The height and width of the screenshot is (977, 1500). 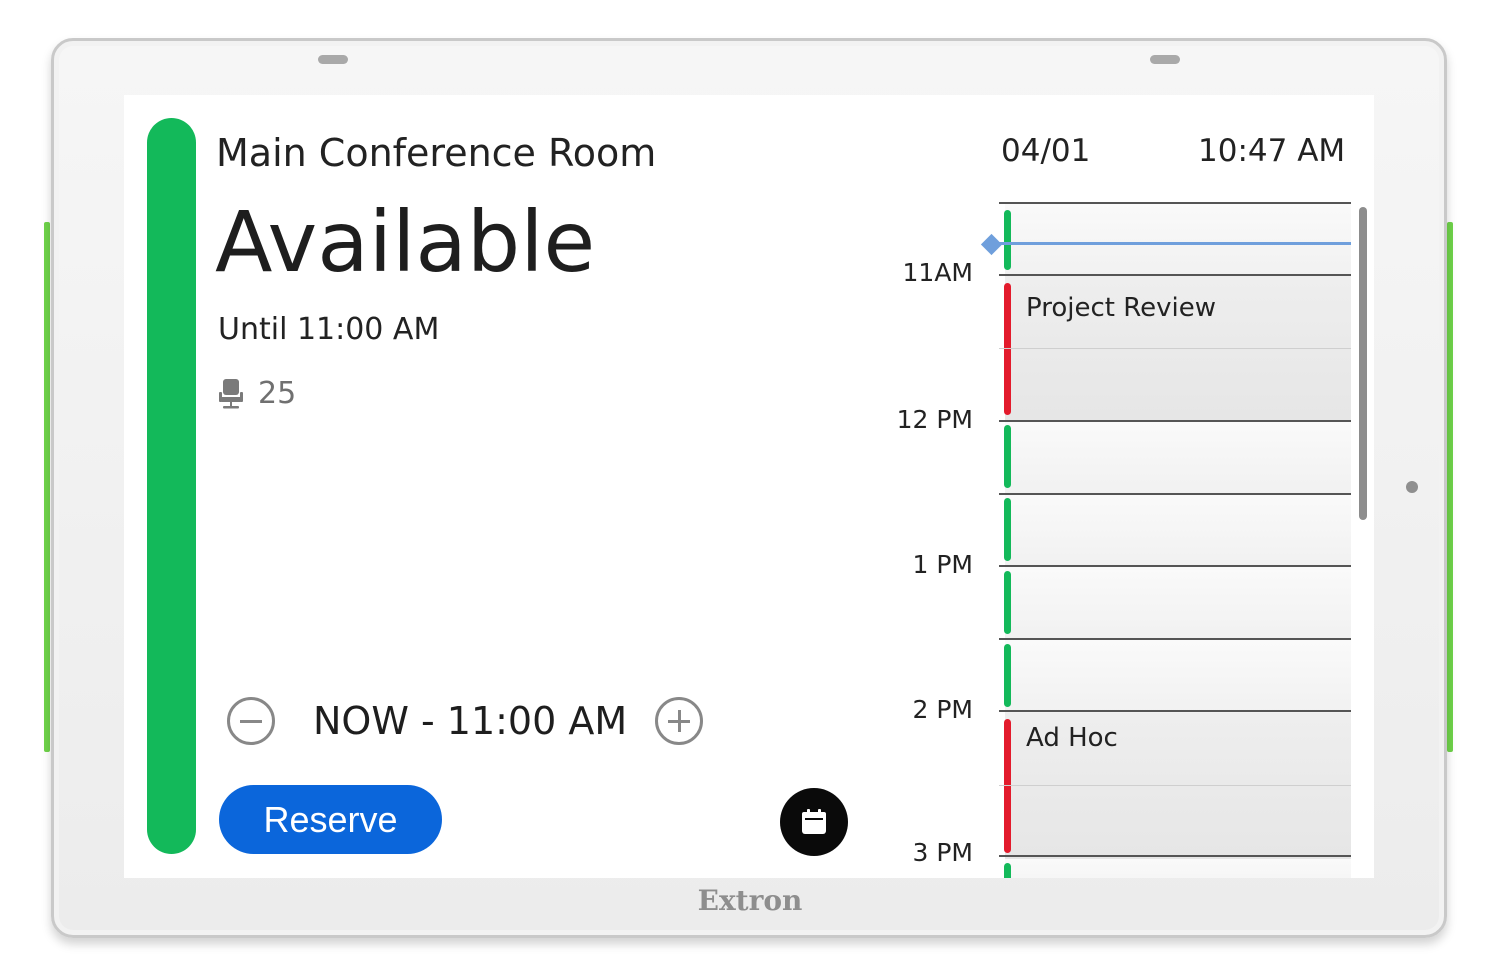 I want to click on event-ad-hoc: Ad Hoc, so click(x=1175, y=786).